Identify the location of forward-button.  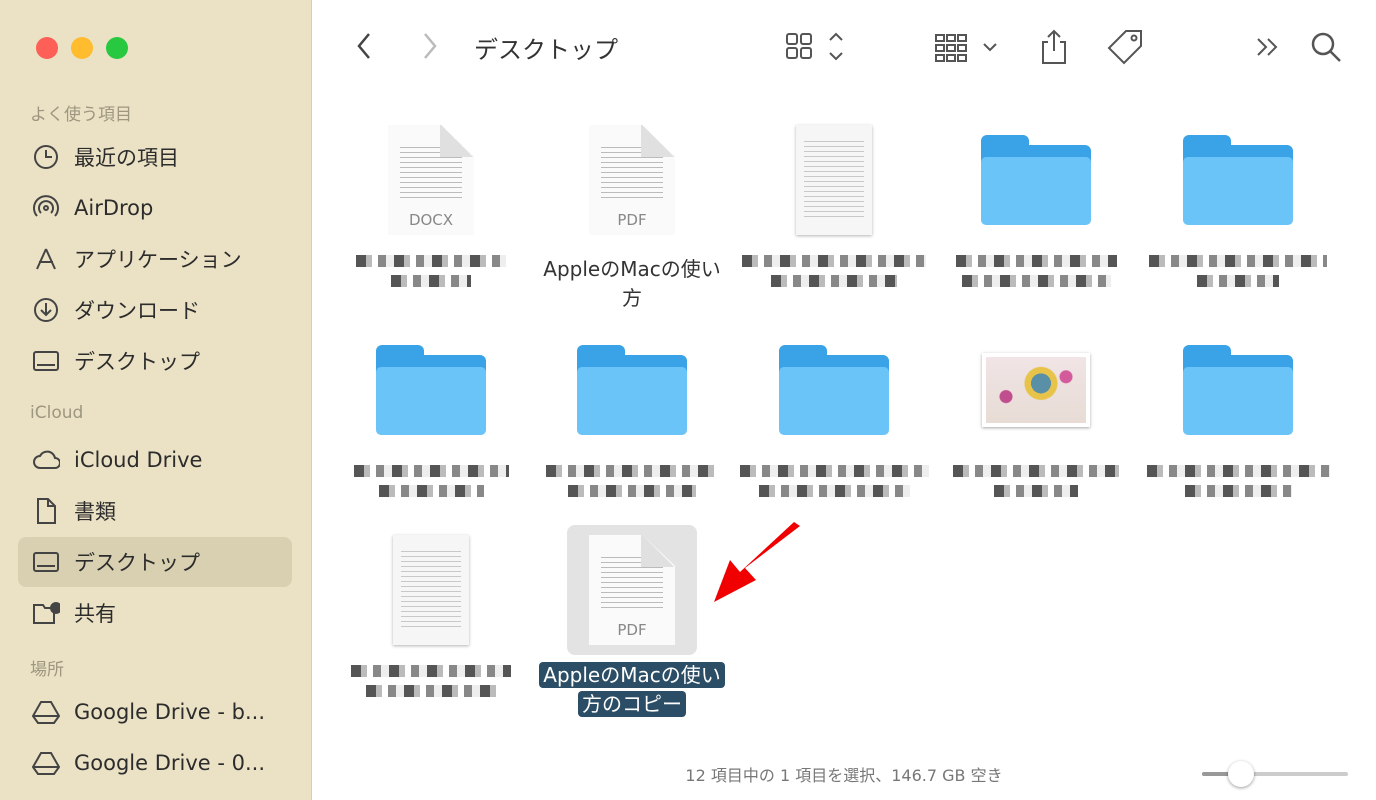
(430, 46).